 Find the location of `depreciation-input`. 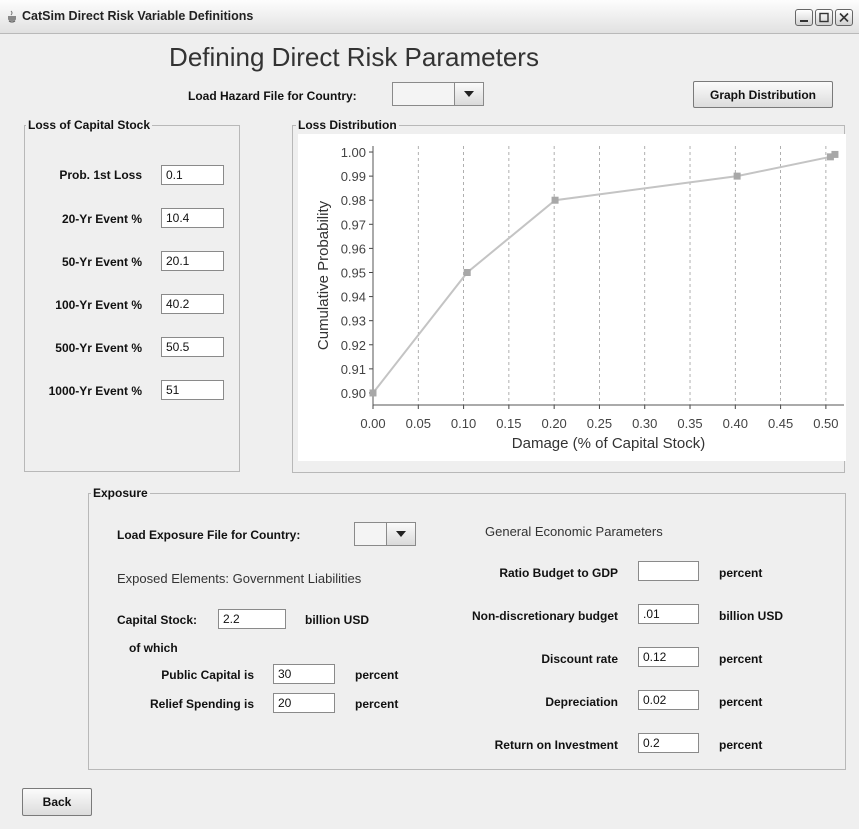

depreciation-input is located at coordinates (668, 700).